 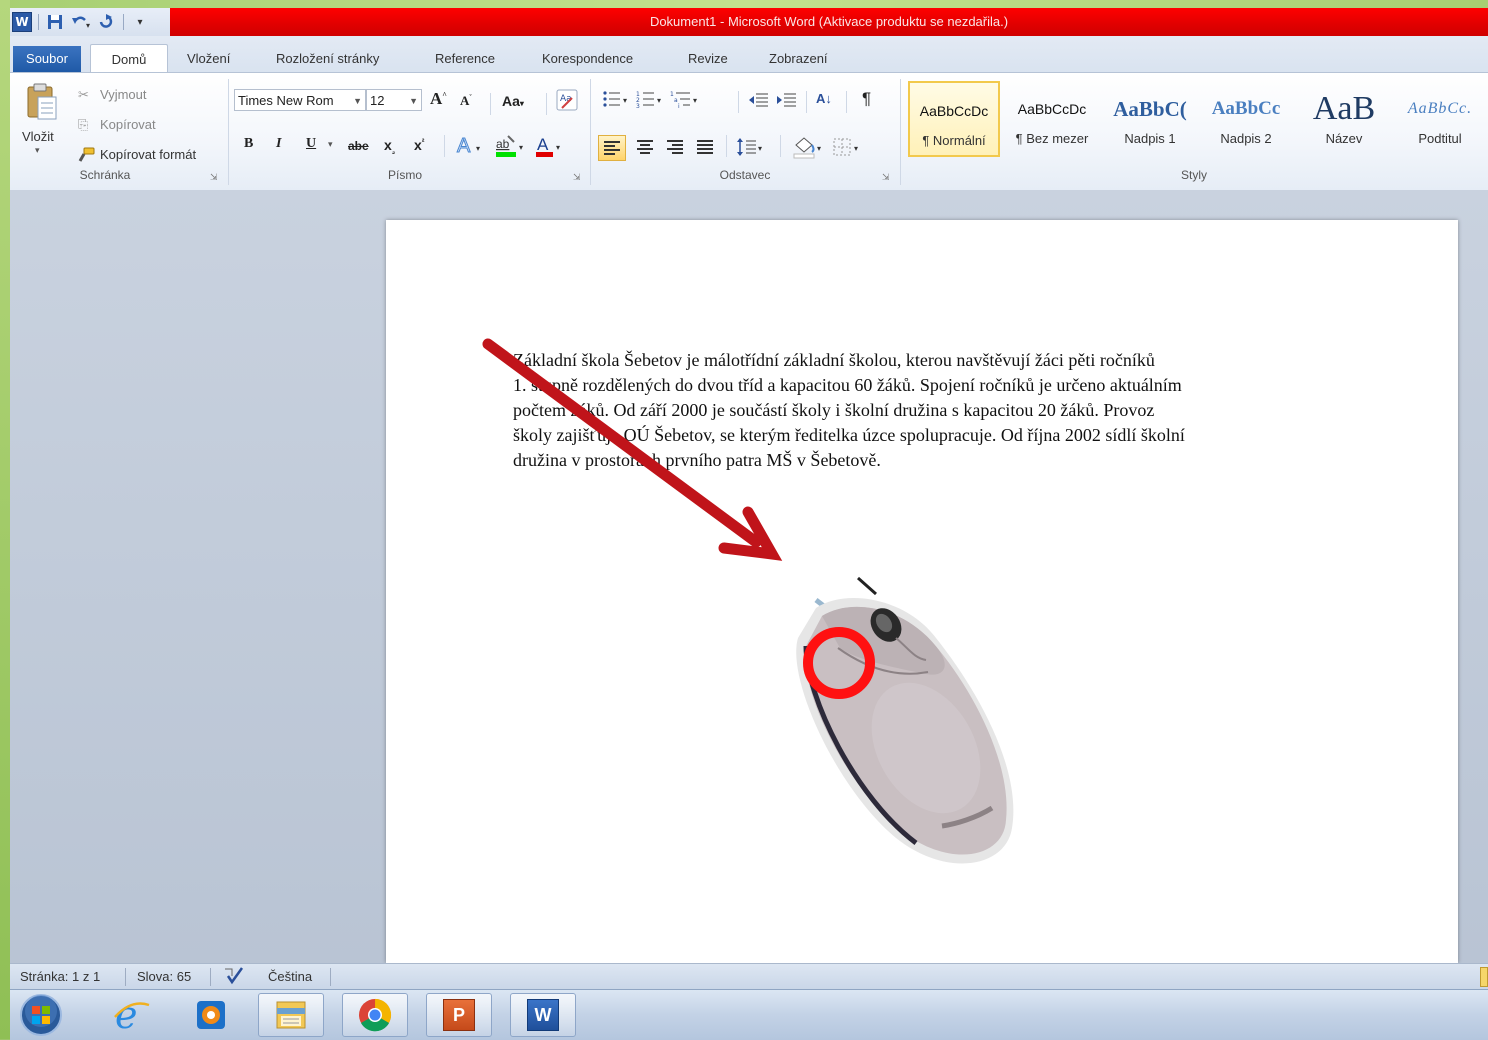 I want to click on subscript-button: x₂, so click(x=389, y=146).